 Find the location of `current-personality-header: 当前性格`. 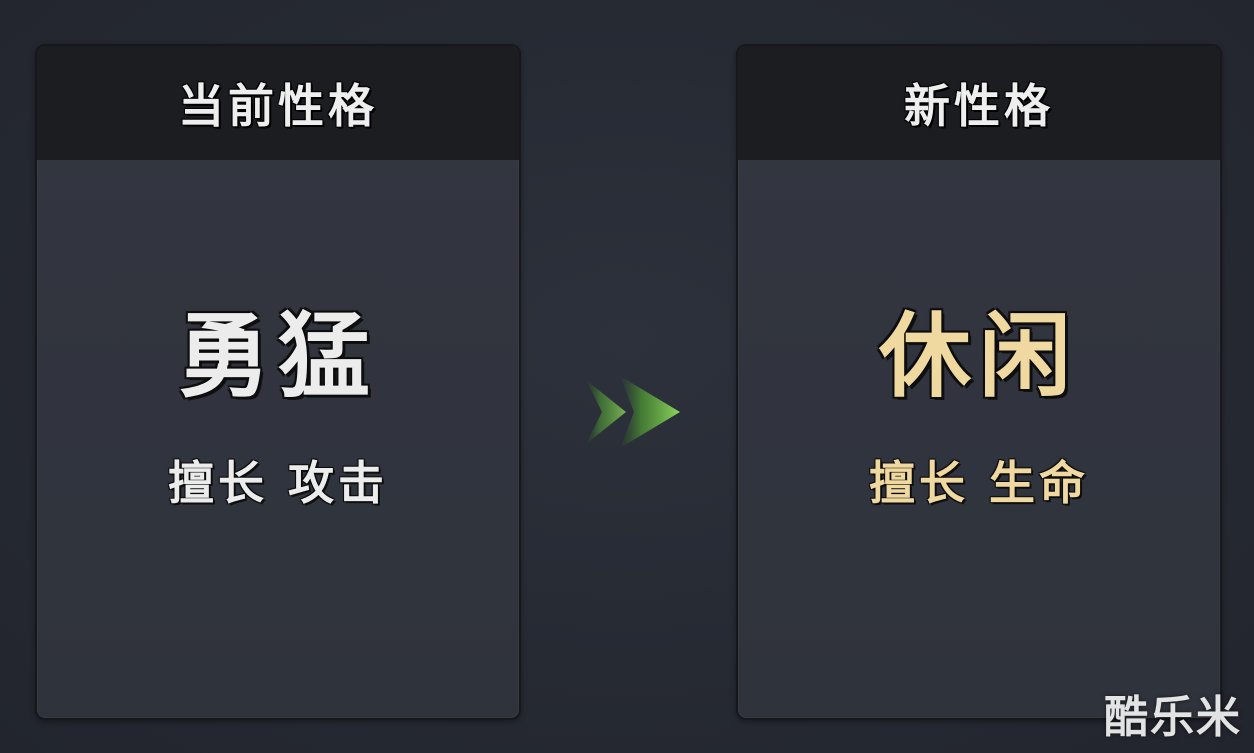

current-personality-header: 当前性格 is located at coordinates (278, 103).